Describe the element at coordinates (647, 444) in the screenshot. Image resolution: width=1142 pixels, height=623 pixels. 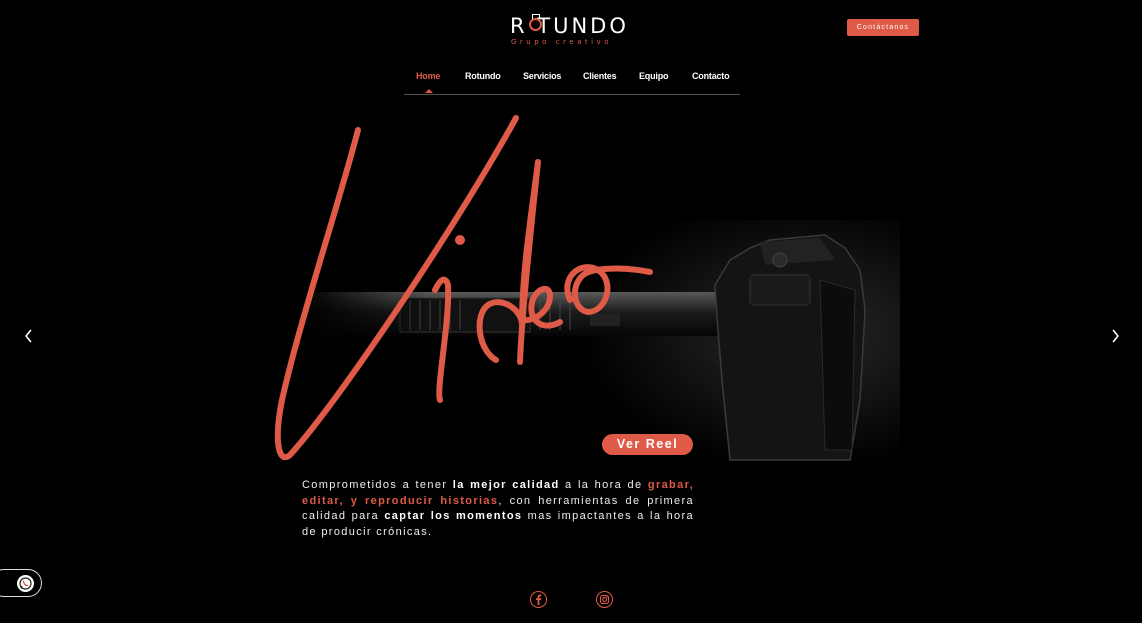
I see `ver-reel-button: Ver Reel` at that location.